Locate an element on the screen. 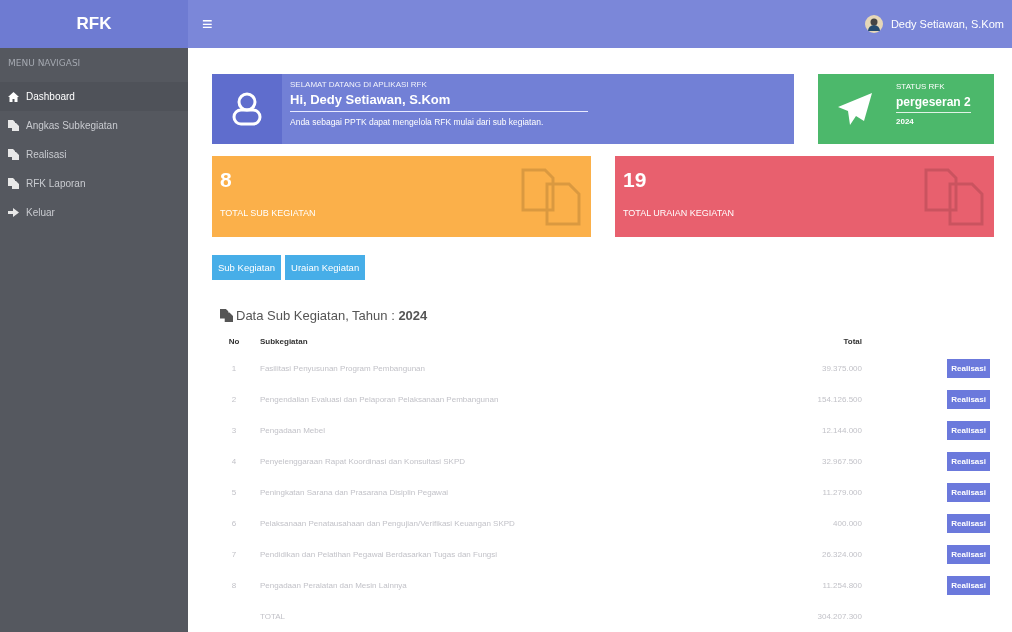 This screenshot has width=1012, height=632. table-cell-text: 12.144.000 is located at coordinates (841, 431).